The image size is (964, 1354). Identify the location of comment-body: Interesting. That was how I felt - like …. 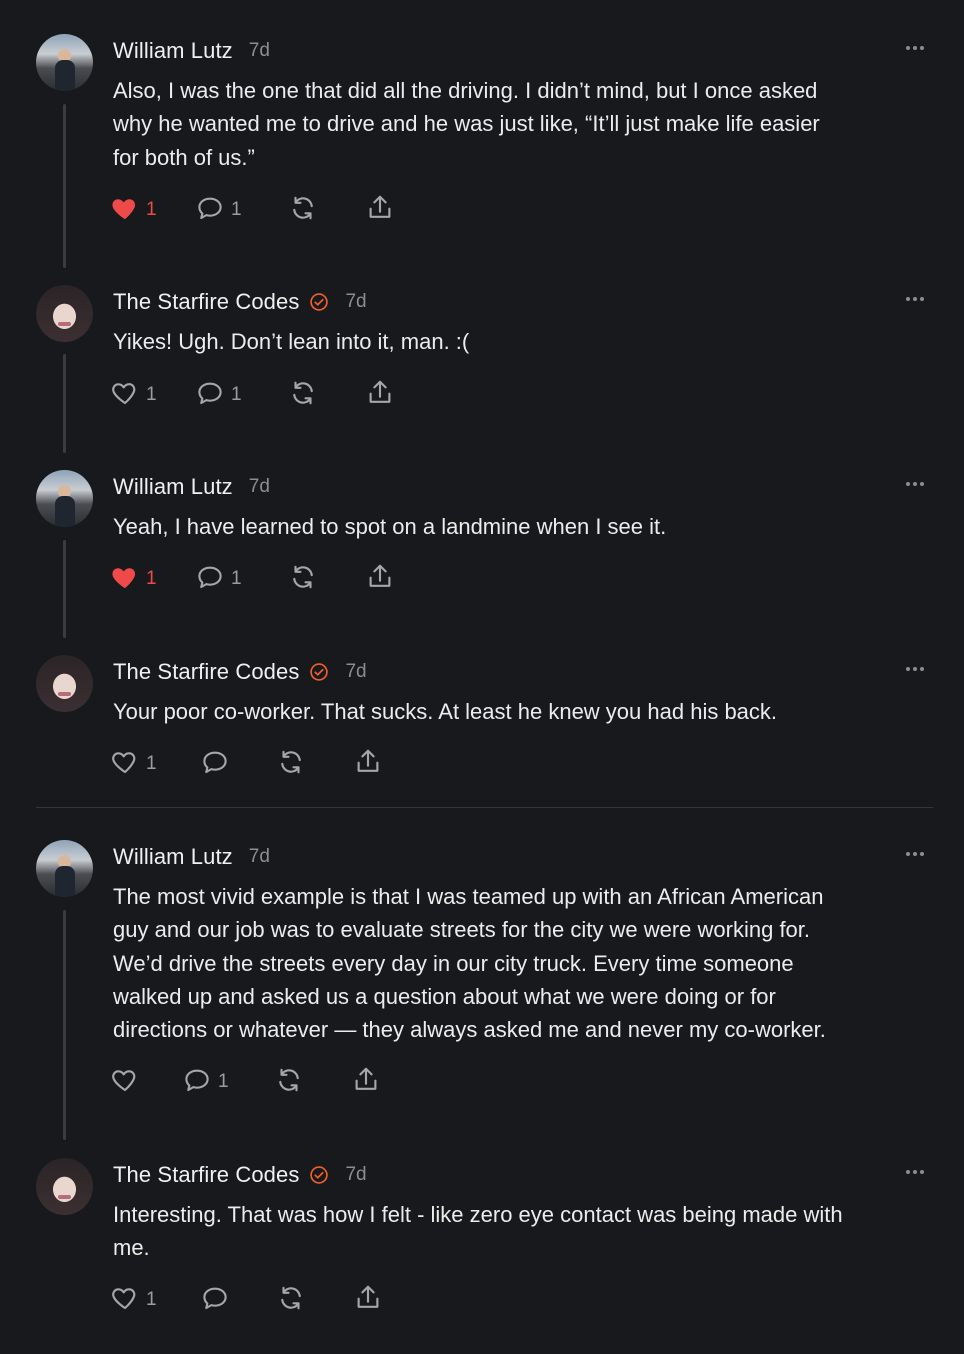
(523, 1231).